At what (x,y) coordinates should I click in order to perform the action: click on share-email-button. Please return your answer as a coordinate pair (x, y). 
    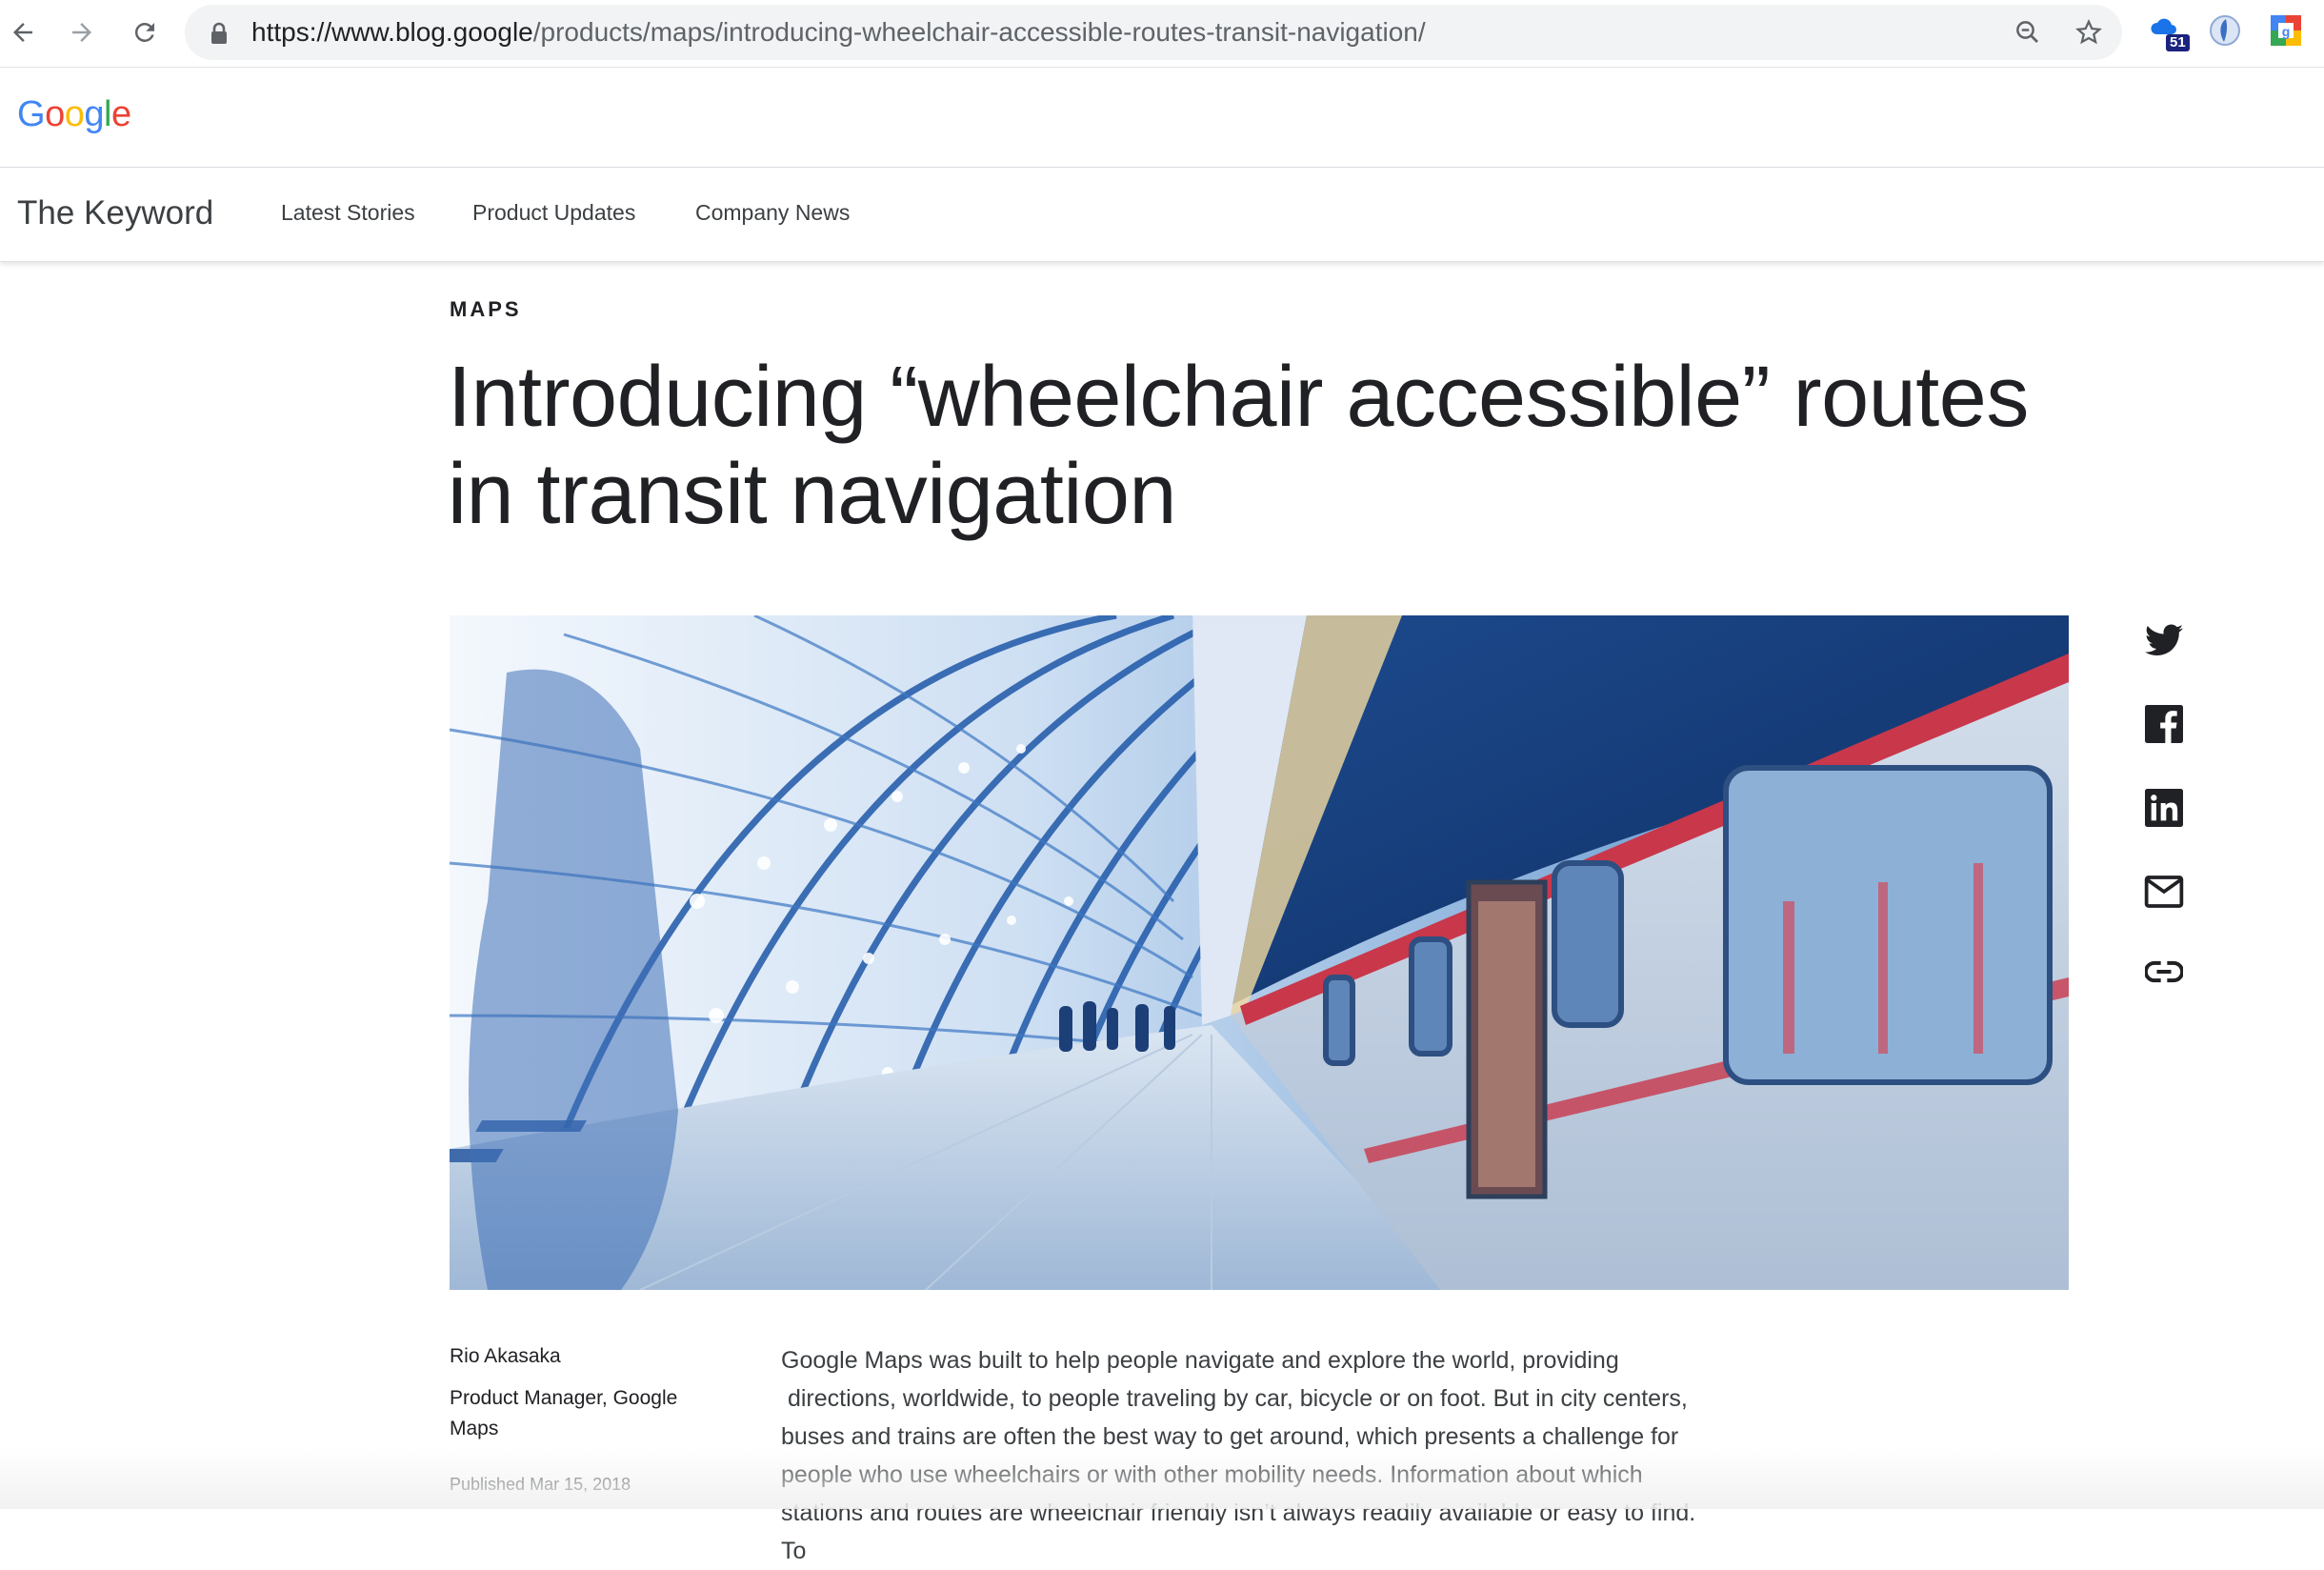
    Looking at the image, I should click on (2164, 892).